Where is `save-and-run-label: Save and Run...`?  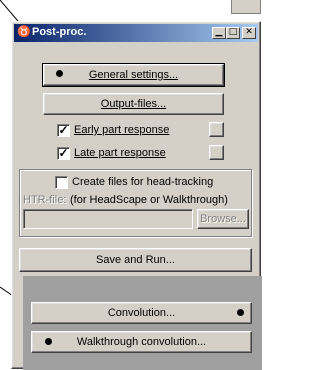
save-and-run-label: Save and Run... is located at coordinates (135, 260).